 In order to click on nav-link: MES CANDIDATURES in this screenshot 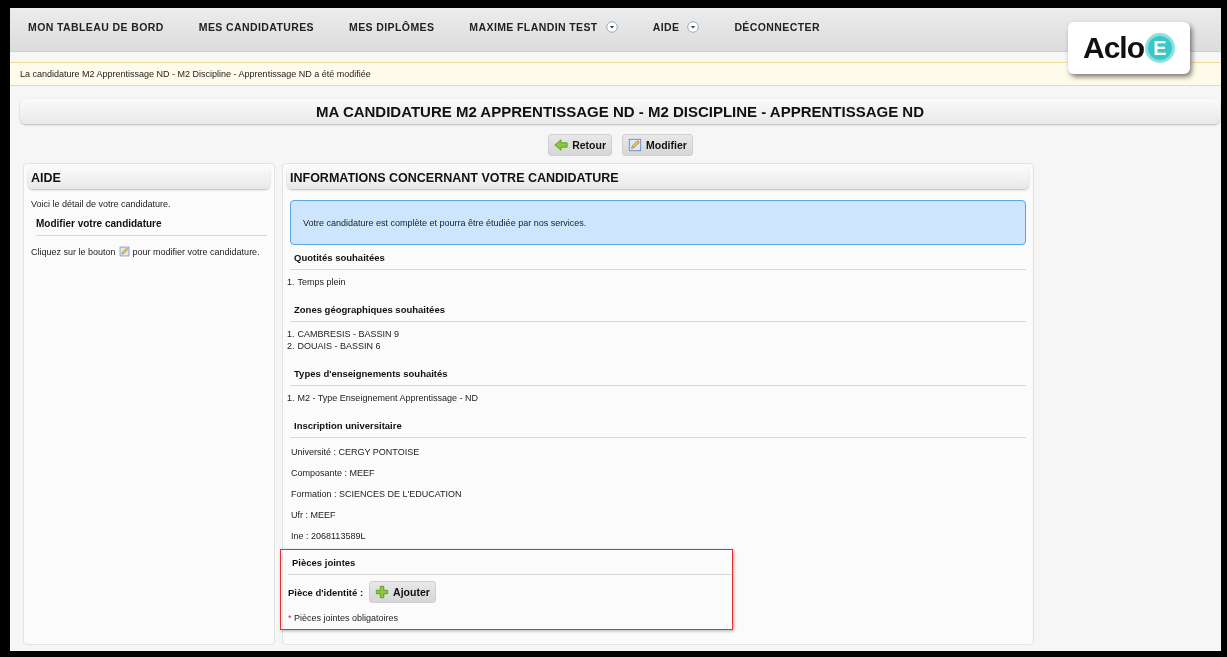, I will do `click(256, 29)`.